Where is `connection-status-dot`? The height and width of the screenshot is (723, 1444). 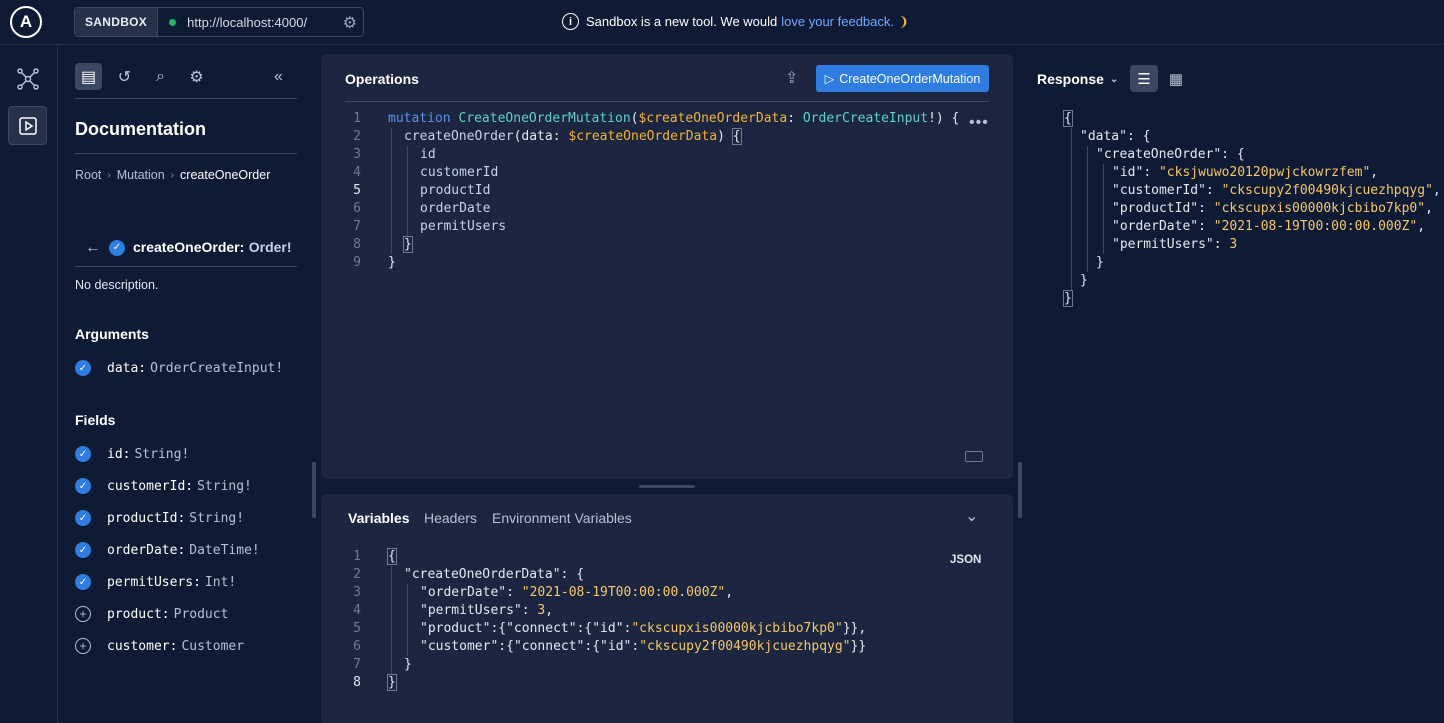 connection-status-dot is located at coordinates (173, 22).